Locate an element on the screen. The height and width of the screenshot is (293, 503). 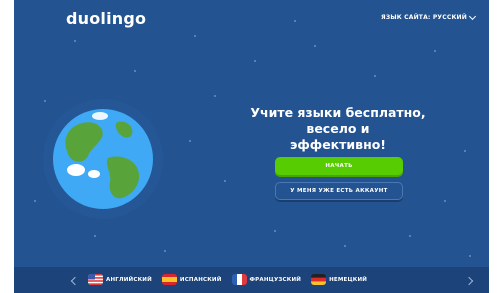
chevron-down-icon is located at coordinates (472, 16).